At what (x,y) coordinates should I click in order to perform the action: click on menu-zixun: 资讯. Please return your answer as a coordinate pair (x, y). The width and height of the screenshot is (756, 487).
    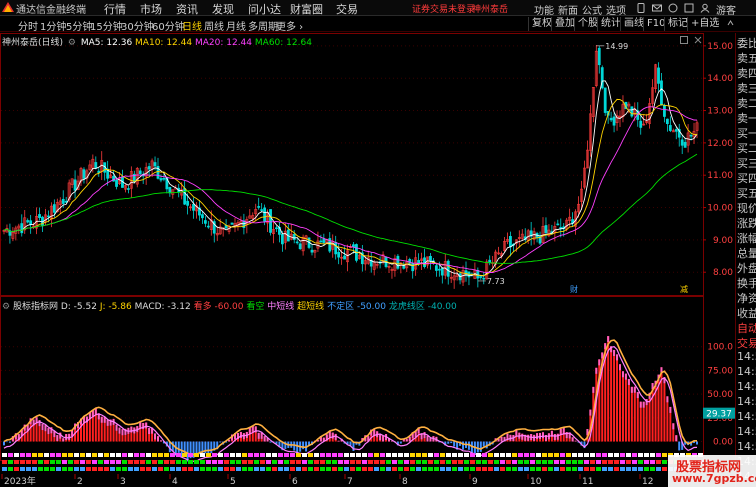
    Looking at the image, I should click on (187, 9).